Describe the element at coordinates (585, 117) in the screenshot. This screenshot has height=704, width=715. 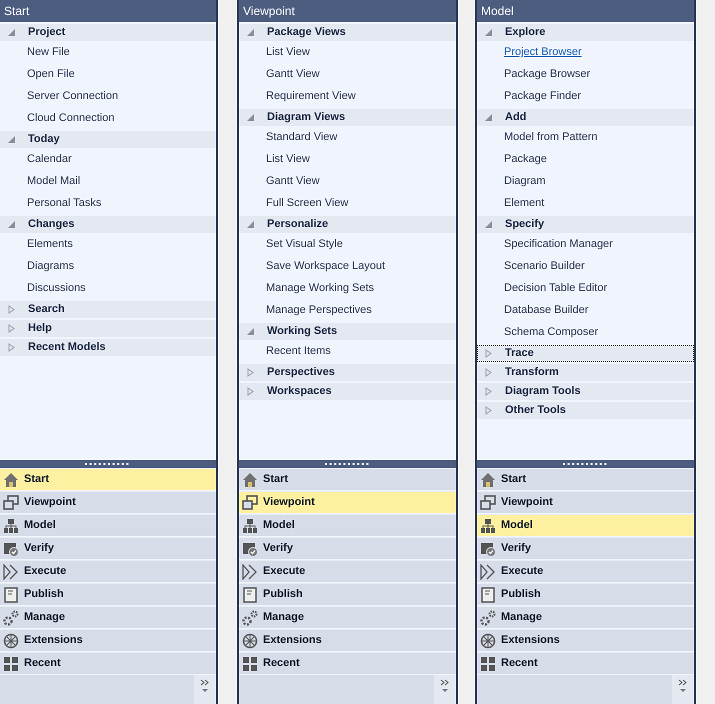
I see `group-header: Add` at that location.